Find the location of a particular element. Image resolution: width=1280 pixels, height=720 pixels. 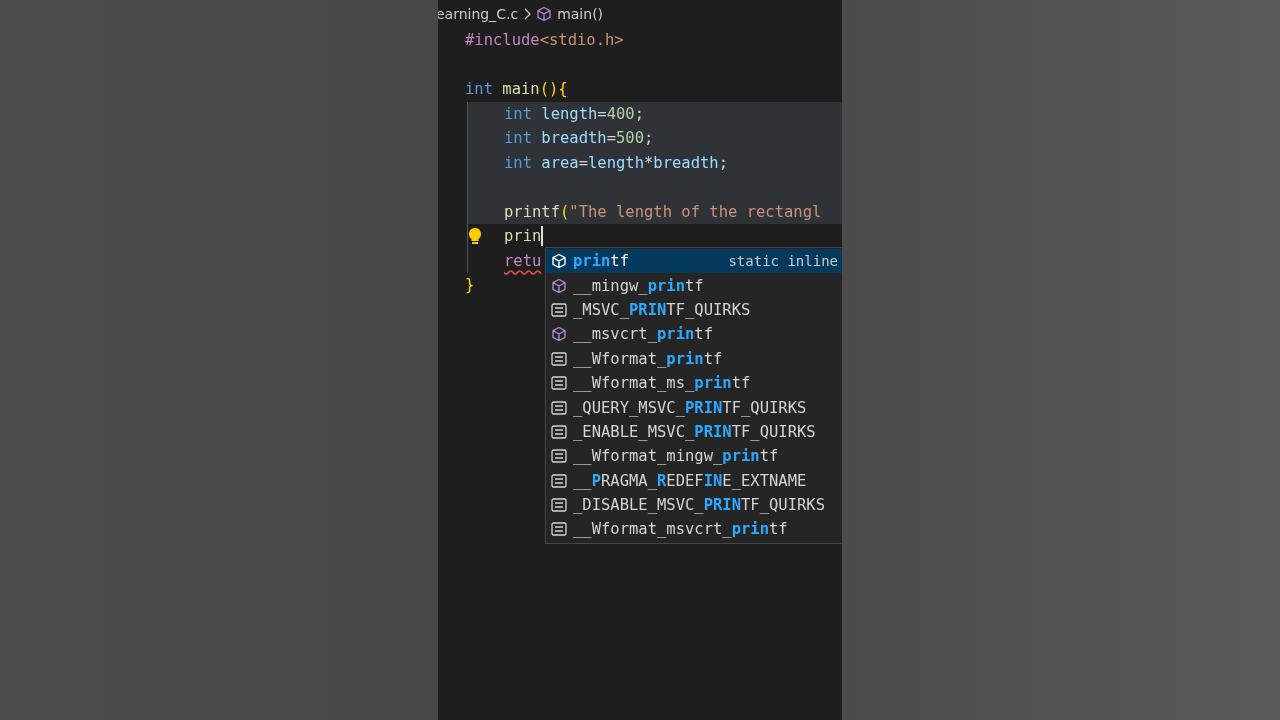

suggestion-item: _DISABLE_MSVC_PRINTF_QUIRKS is located at coordinates (694, 505).